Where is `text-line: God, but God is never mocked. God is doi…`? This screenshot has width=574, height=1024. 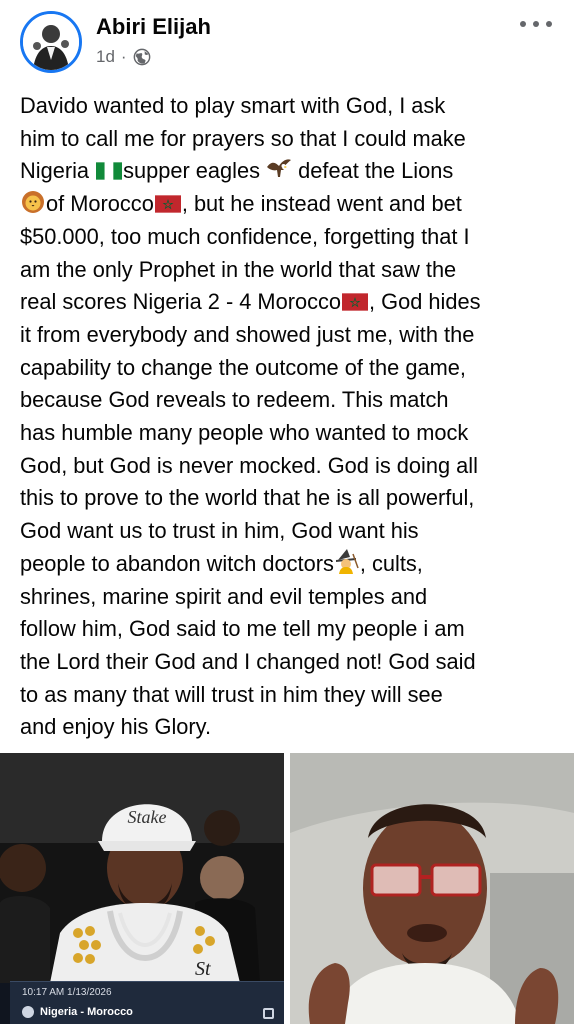
text-line: God, but God is never mocked. God is doi… is located at coordinates (249, 465).